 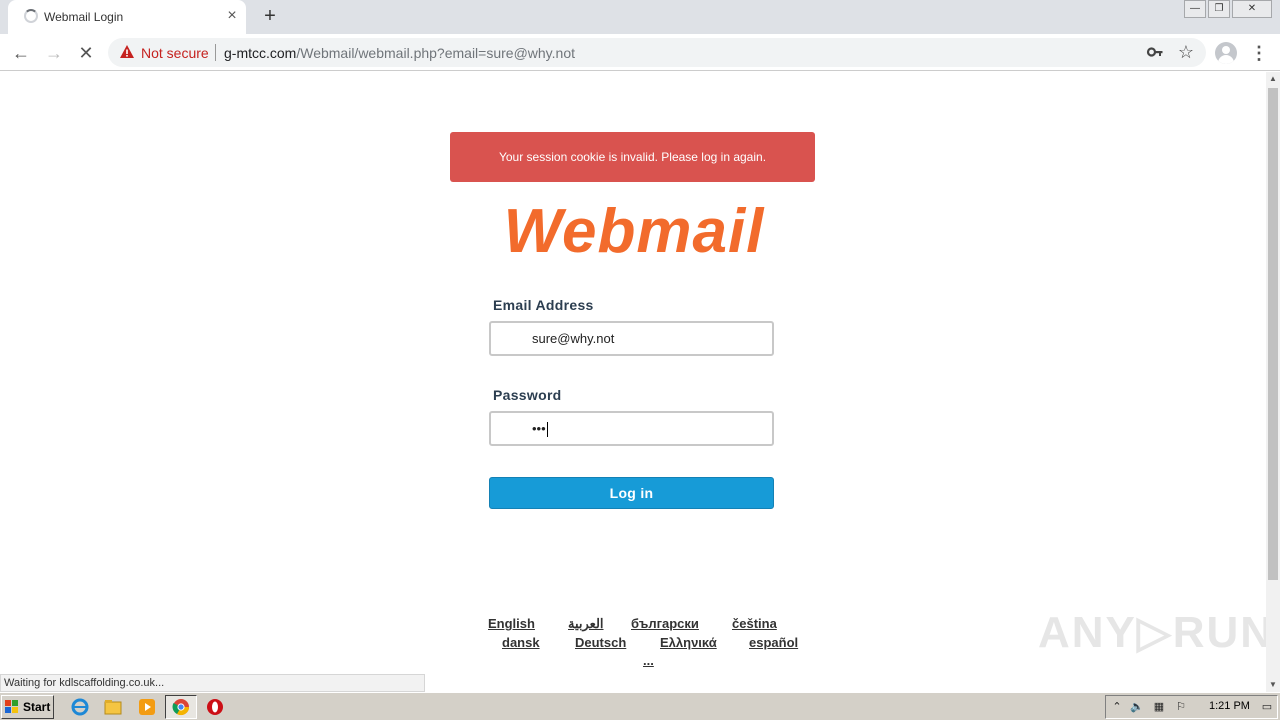 What do you see at coordinates (539, 428) in the screenshot?
I see `password-value: •••` at bounding box center [539, 428].